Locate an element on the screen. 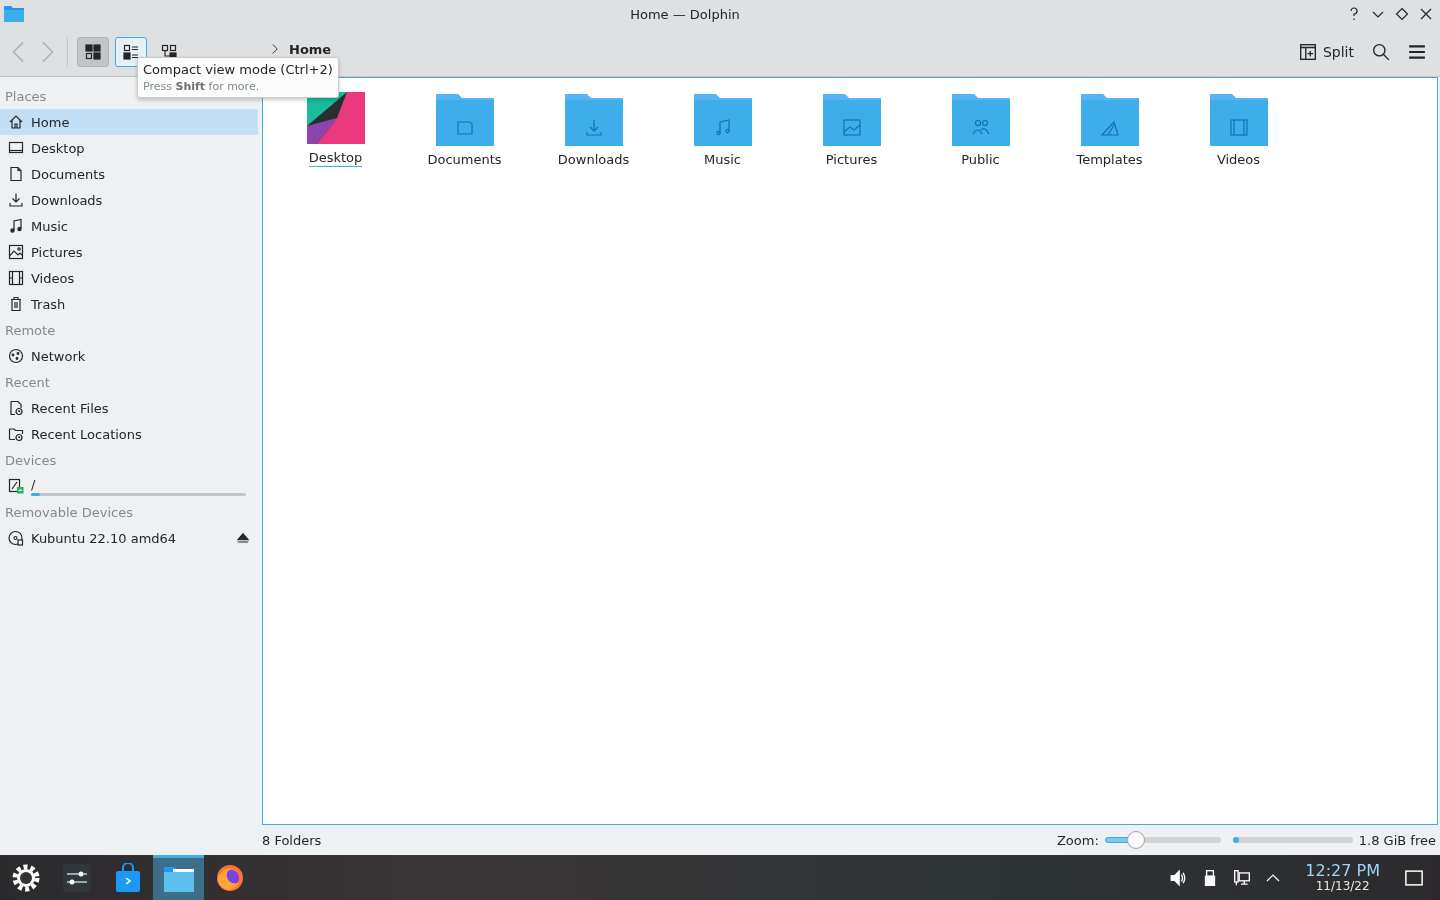 The height and width of the screenshot is (900, 1440). place-label: Network is located at coordinates (58, 356).